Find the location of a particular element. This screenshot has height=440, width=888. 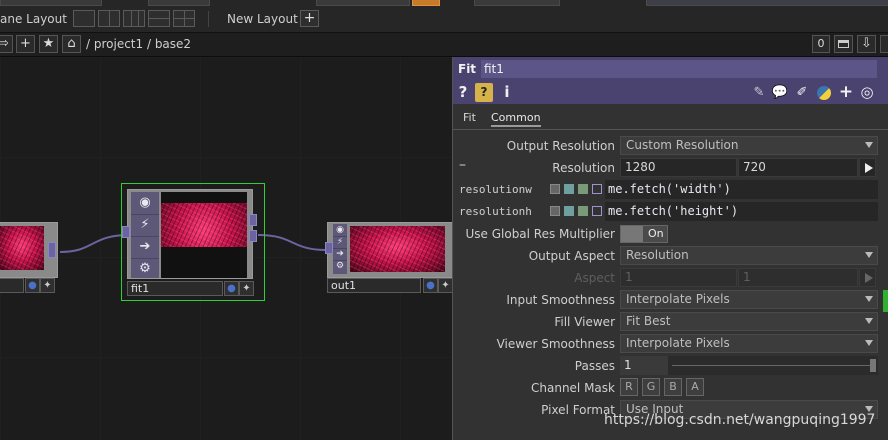

node-fit1: ◉ ⚡ ➔ ⚙ fit1 ● ✦ is located at coordinates (193, 242).